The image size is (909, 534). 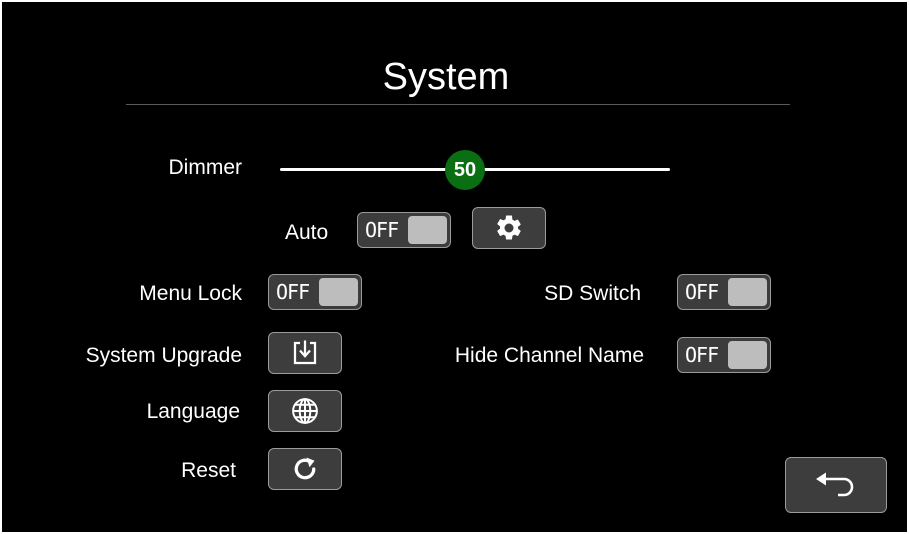 What do you see at coordinates (338, 292) in the screenshot?
I see `menu-lock-toggle-thumb` at bounding box center [338, 292].